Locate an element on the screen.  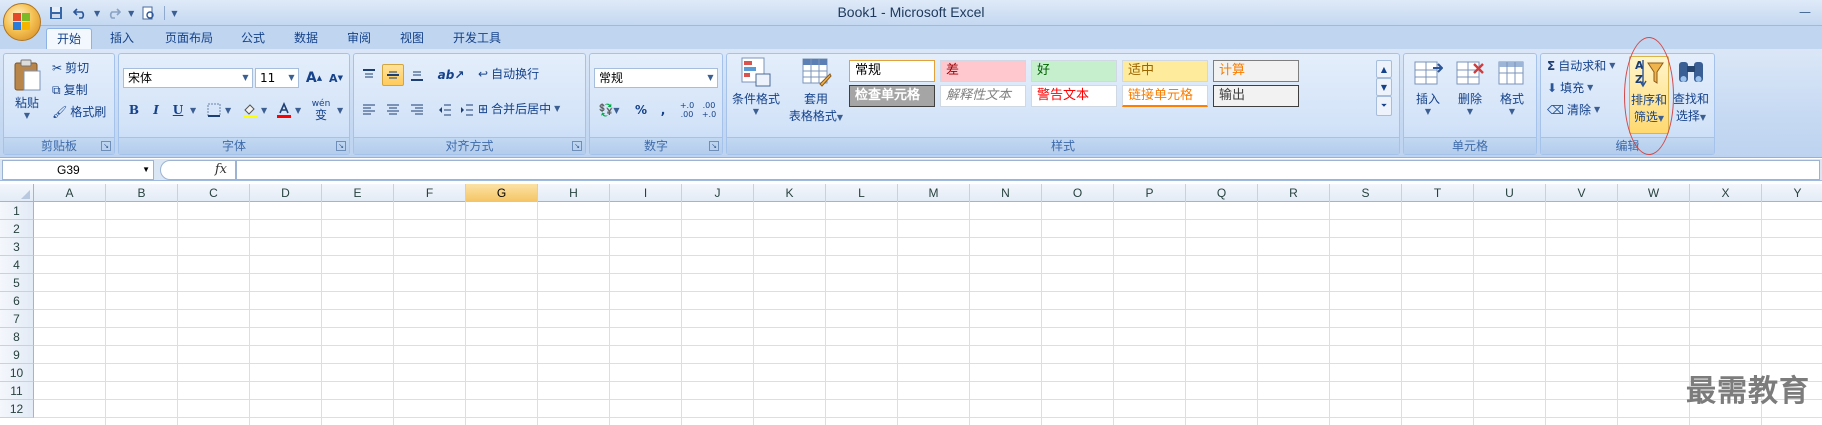
font-size-dropdown-icon: ▼ is located at coordinates (291, 78).